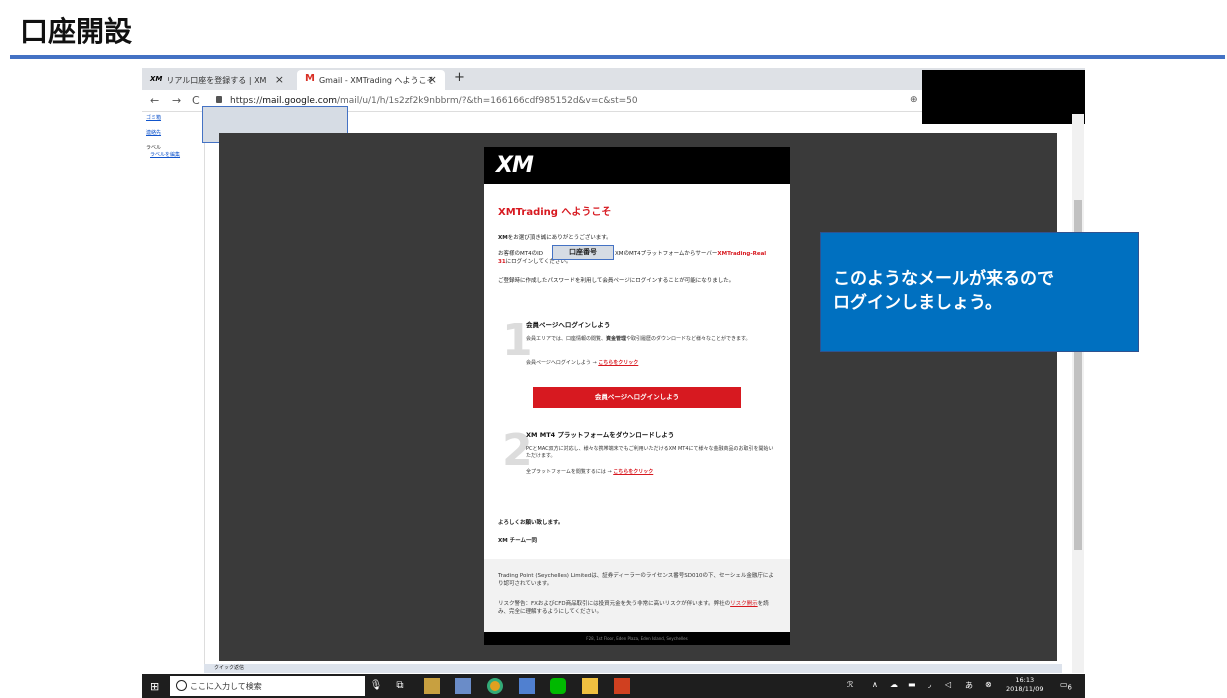 The width and height of the screenshot is (1227, 698). I want to click on step1-link-line: 会員ページへログインしよう → こちらをクリック, so click(651, 363).